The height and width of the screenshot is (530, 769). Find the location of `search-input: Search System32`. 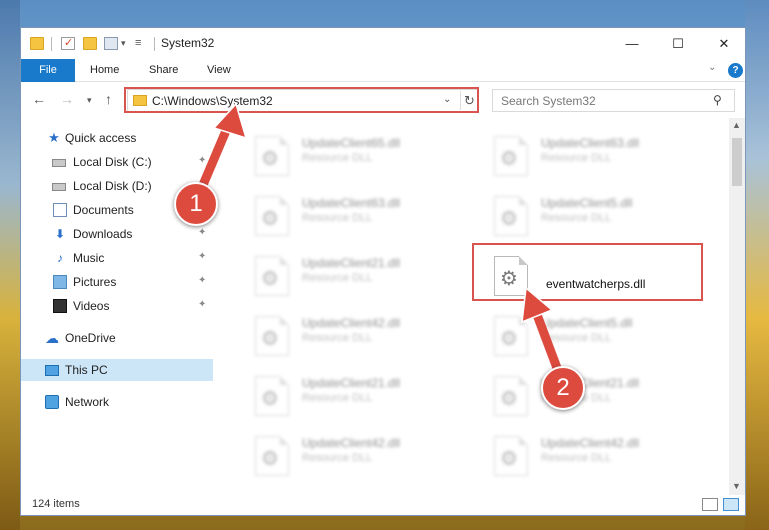

search-input: Search System32 is located at coordinates (548, 101).